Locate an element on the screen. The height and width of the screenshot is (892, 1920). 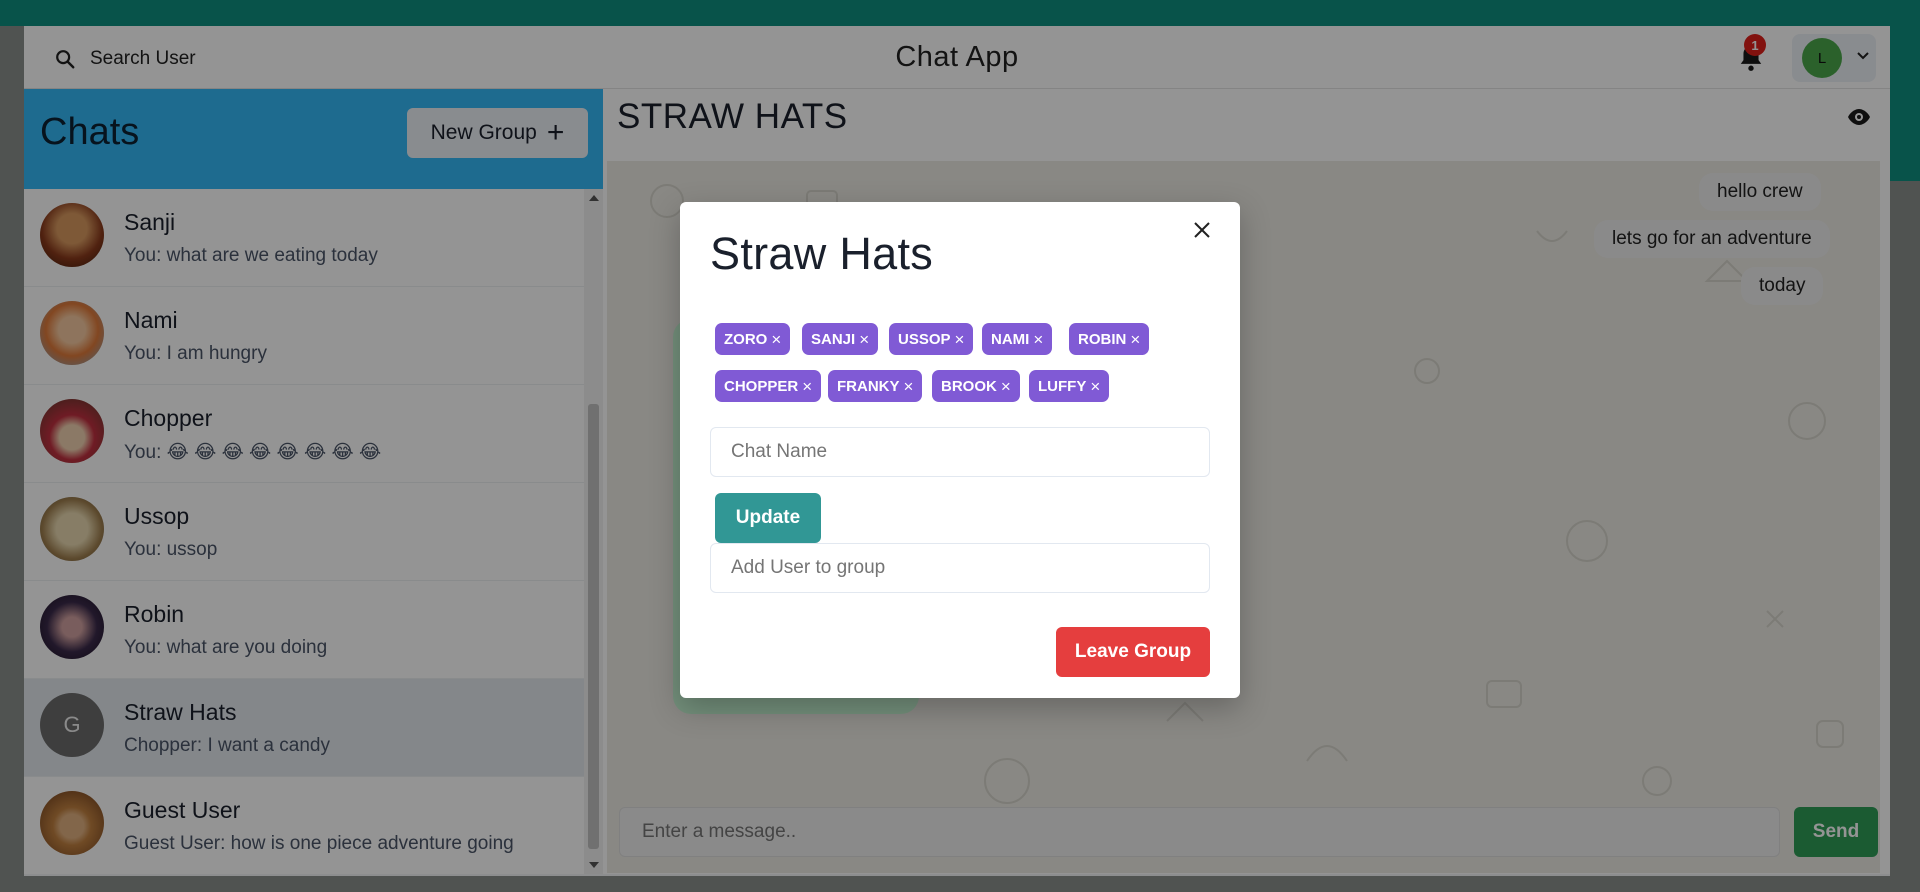
modal-title: Straw Hats is located at coordinates (822, 253).